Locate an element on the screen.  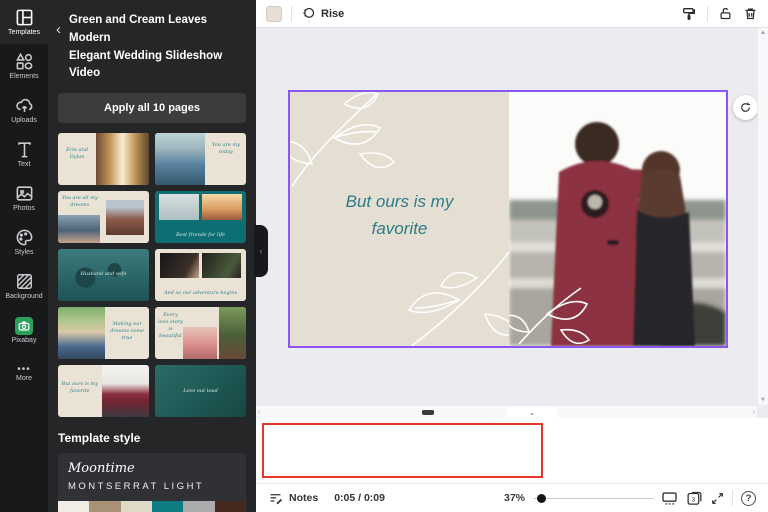
caps-font-preview: MONTSERRAT LIGHT is located at coordinates (136, 487).